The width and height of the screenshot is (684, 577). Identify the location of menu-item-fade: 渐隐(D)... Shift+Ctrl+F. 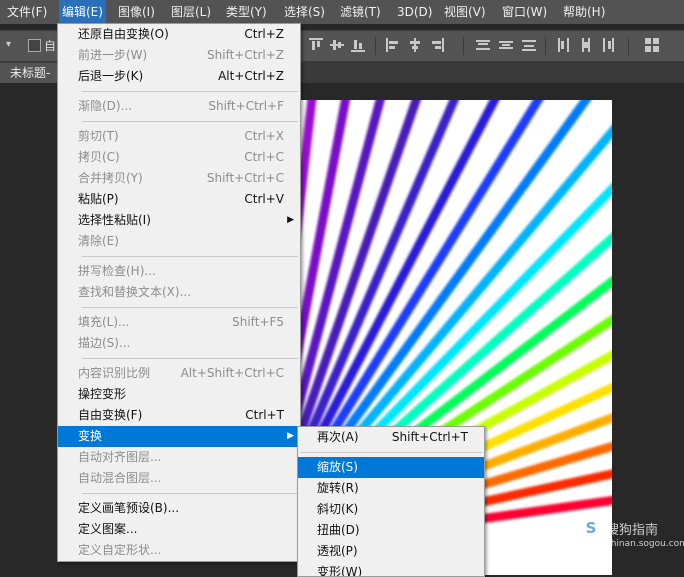
(179, 106).